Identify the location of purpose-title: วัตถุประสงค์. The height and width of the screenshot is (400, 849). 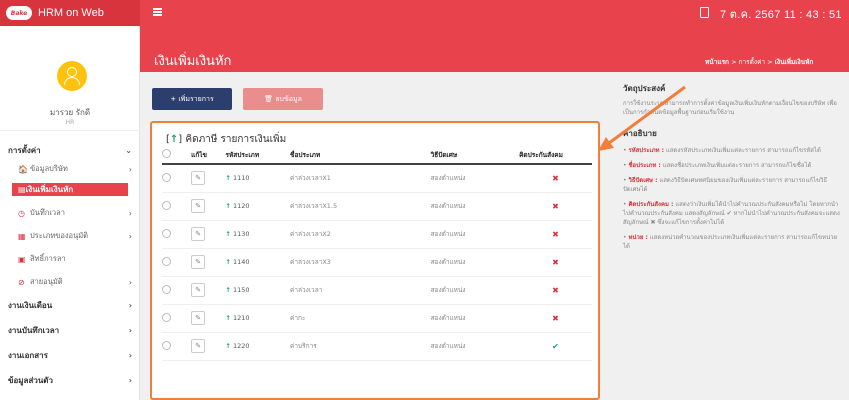
(644, 88).